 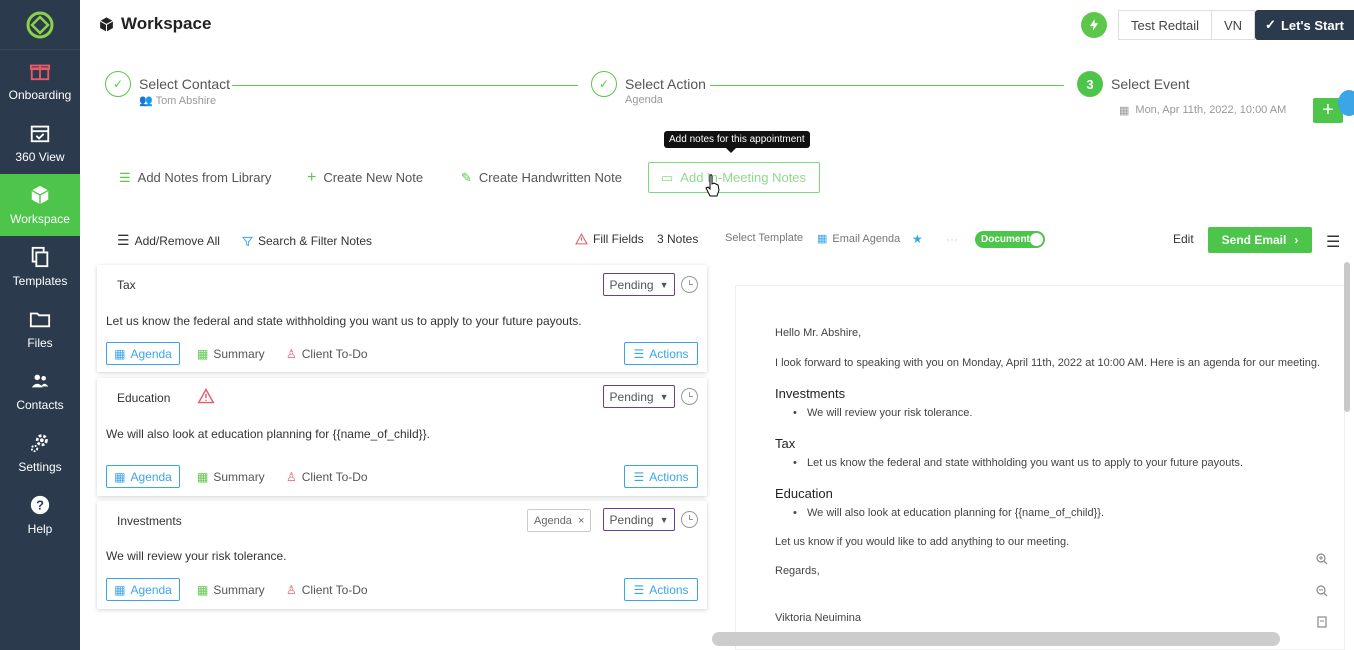 What do you see at coordinates (40, 25) in the screenshot?
I see `app-logo` at bounding box center [40, 25].